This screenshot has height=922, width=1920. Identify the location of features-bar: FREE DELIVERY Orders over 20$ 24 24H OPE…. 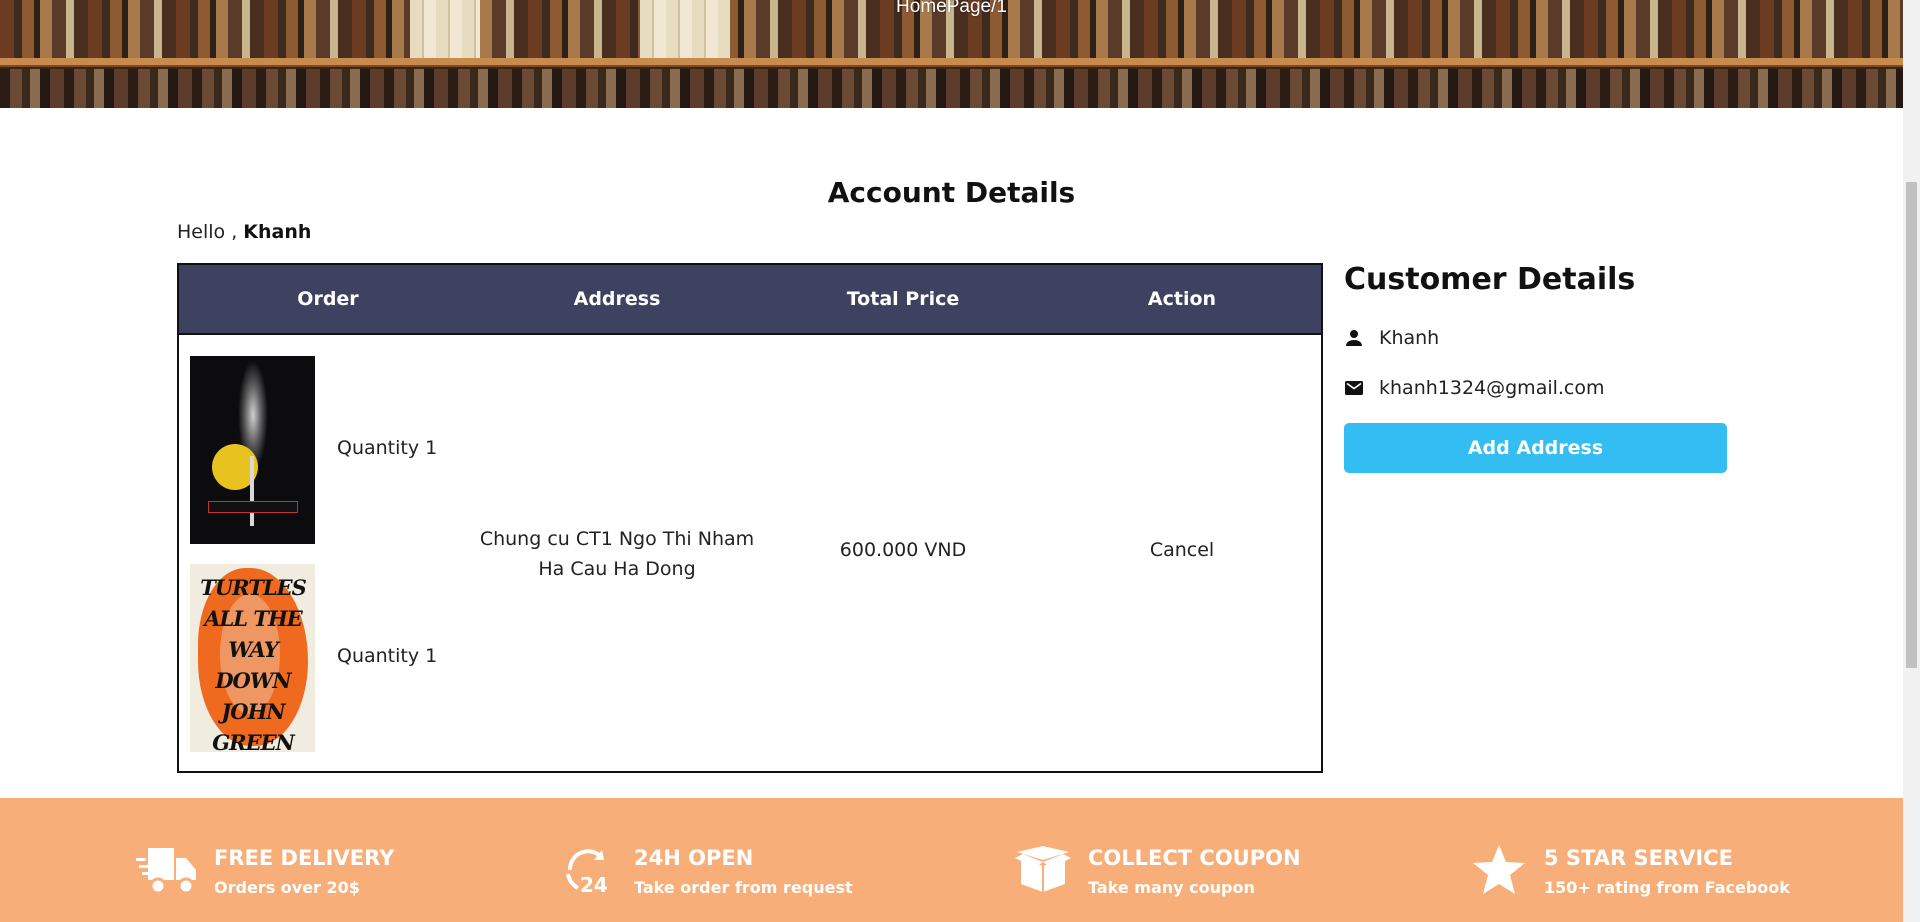
(951, 860).